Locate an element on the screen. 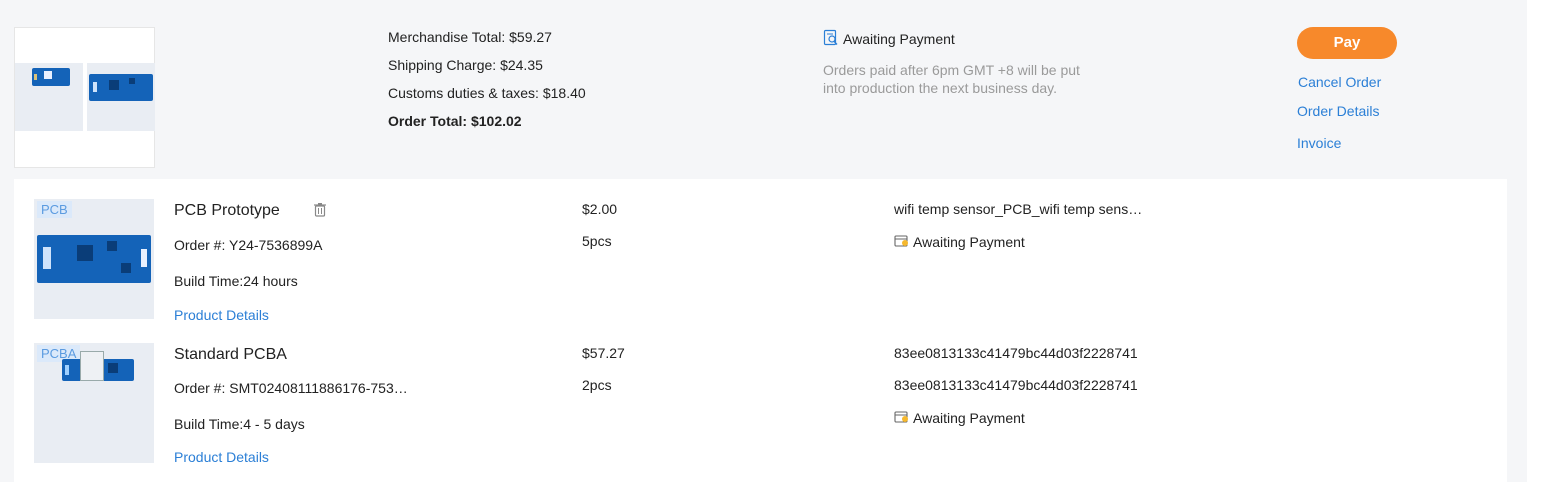 This screenshot has width=1549, height=482. item-order-number: Order #: Y24-7536899A is located at coordinates (248, 245).